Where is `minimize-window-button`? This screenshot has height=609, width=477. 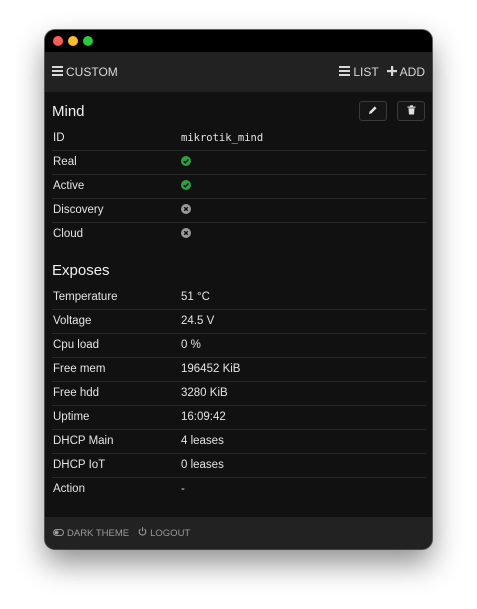
minimize-window-button is located at coordinates (73, 41).